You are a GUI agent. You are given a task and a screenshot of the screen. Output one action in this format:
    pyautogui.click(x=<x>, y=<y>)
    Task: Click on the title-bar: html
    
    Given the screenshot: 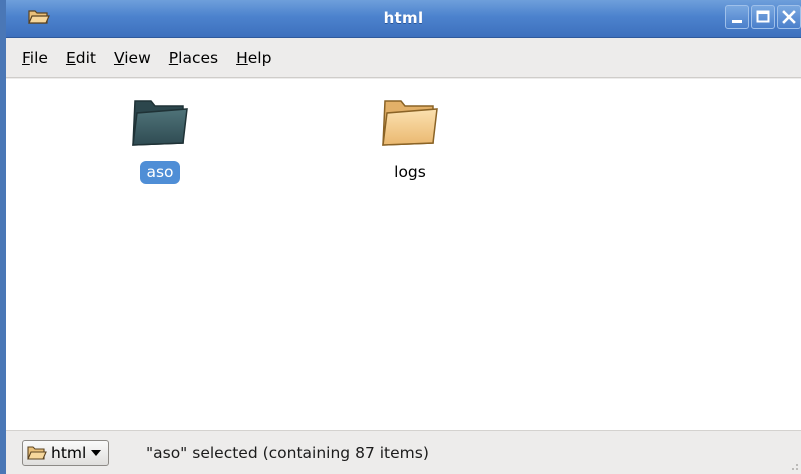 What is the action you would take?
    pyautogui.click(x=403, y=19)
    